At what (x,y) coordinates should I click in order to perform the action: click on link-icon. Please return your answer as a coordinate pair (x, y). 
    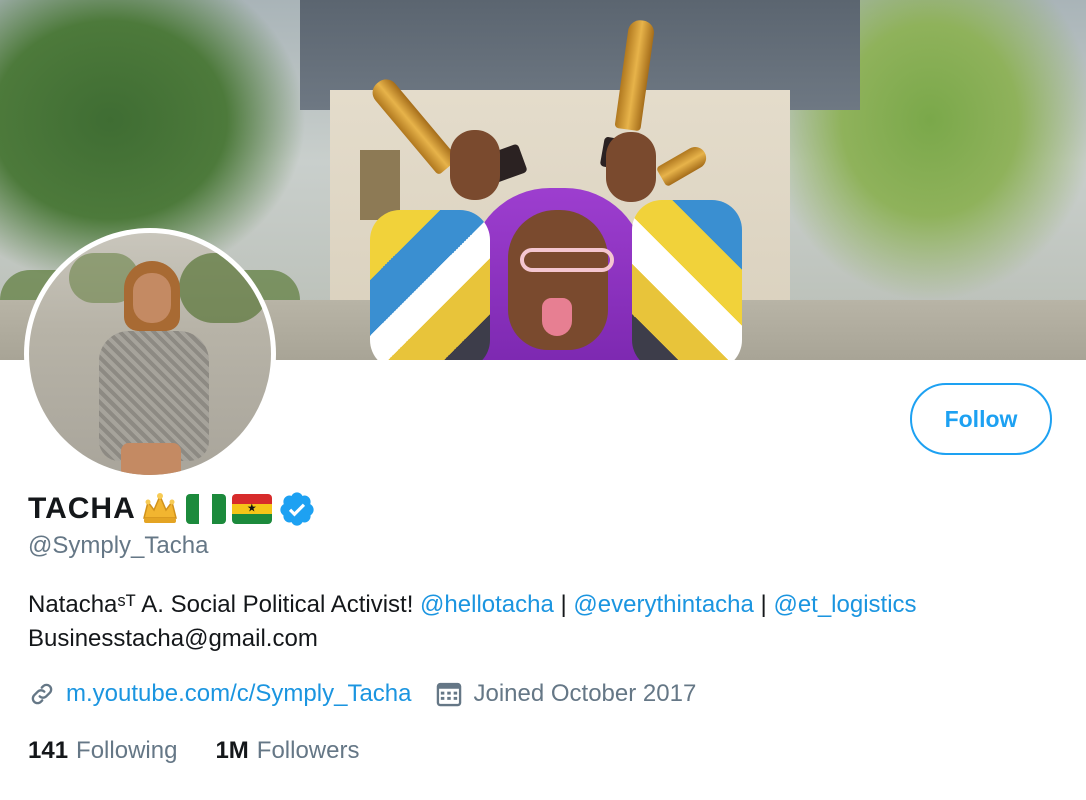
    Looking at the image, I should click on (42, 694).